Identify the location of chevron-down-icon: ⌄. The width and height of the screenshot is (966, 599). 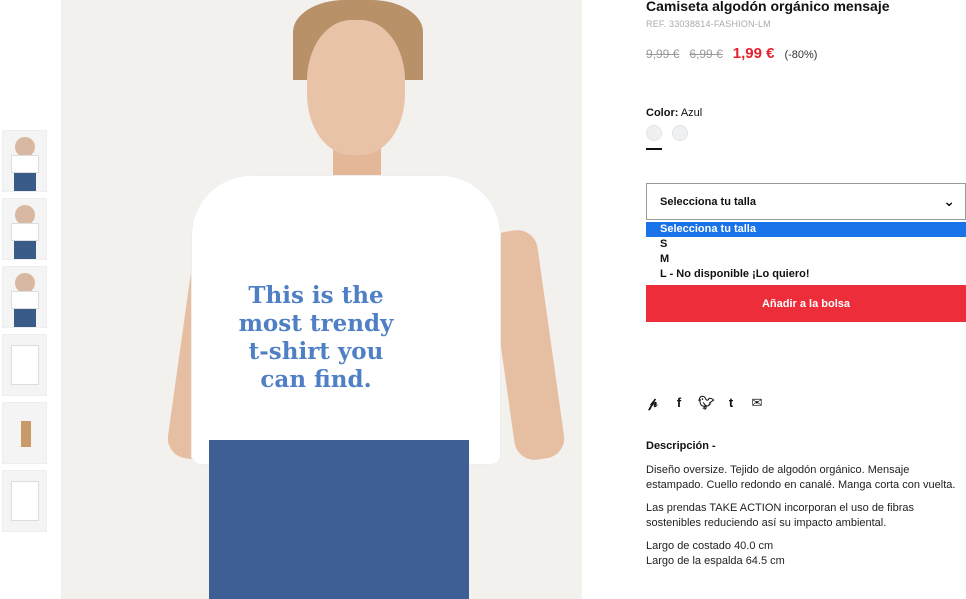
(949, 201).